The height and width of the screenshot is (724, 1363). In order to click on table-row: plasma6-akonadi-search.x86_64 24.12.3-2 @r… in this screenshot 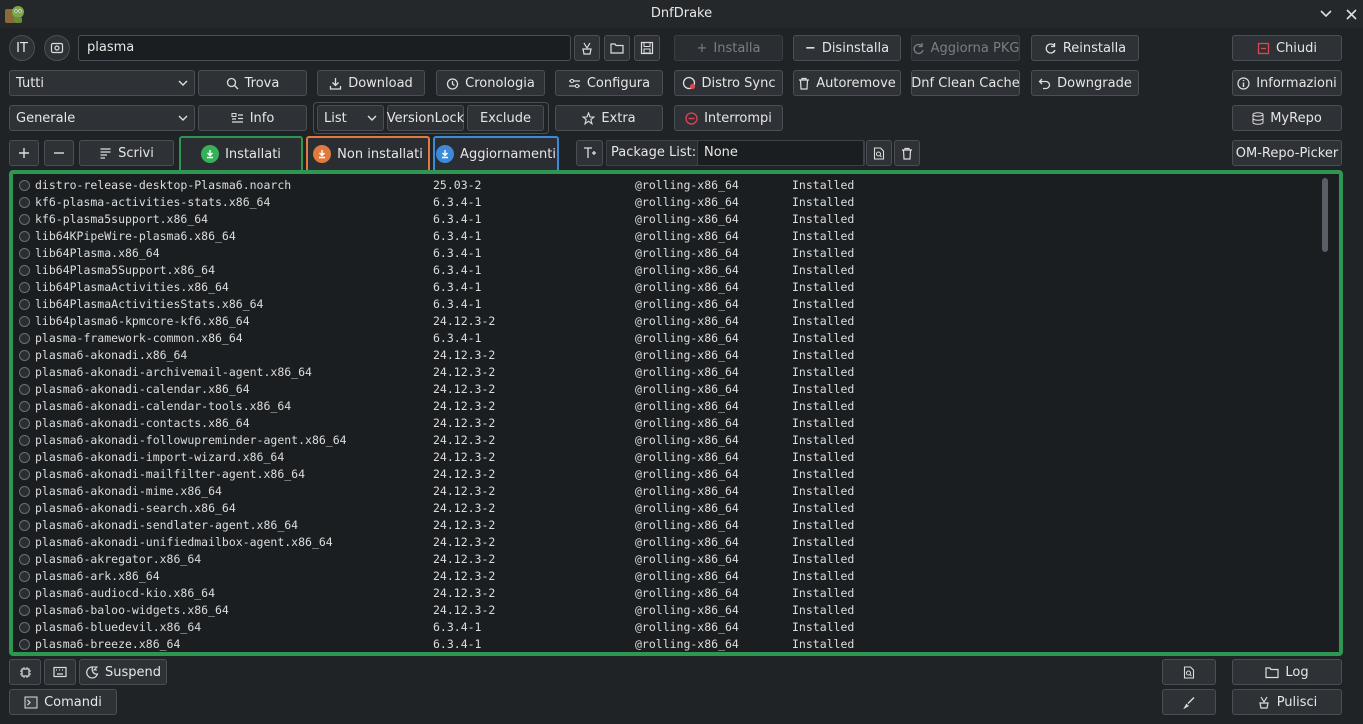, I will do `click(663, 508)`.